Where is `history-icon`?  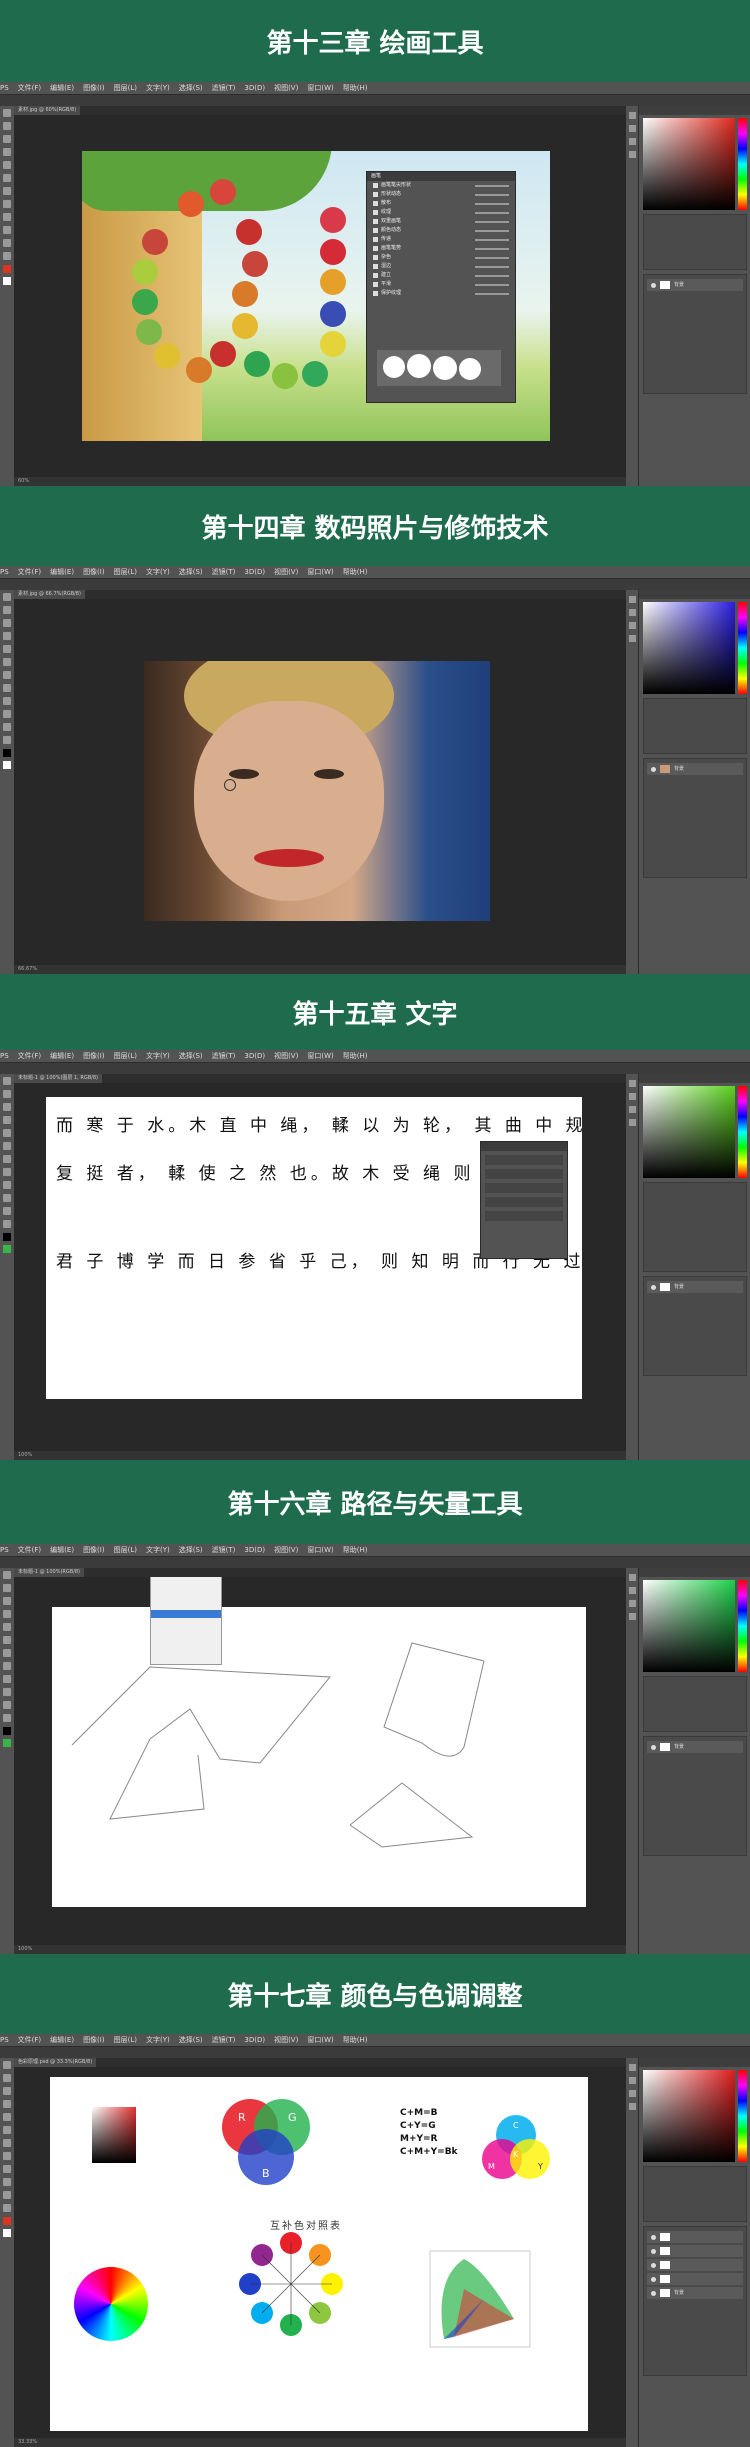 history-icon is located at coordinates (632, 599).